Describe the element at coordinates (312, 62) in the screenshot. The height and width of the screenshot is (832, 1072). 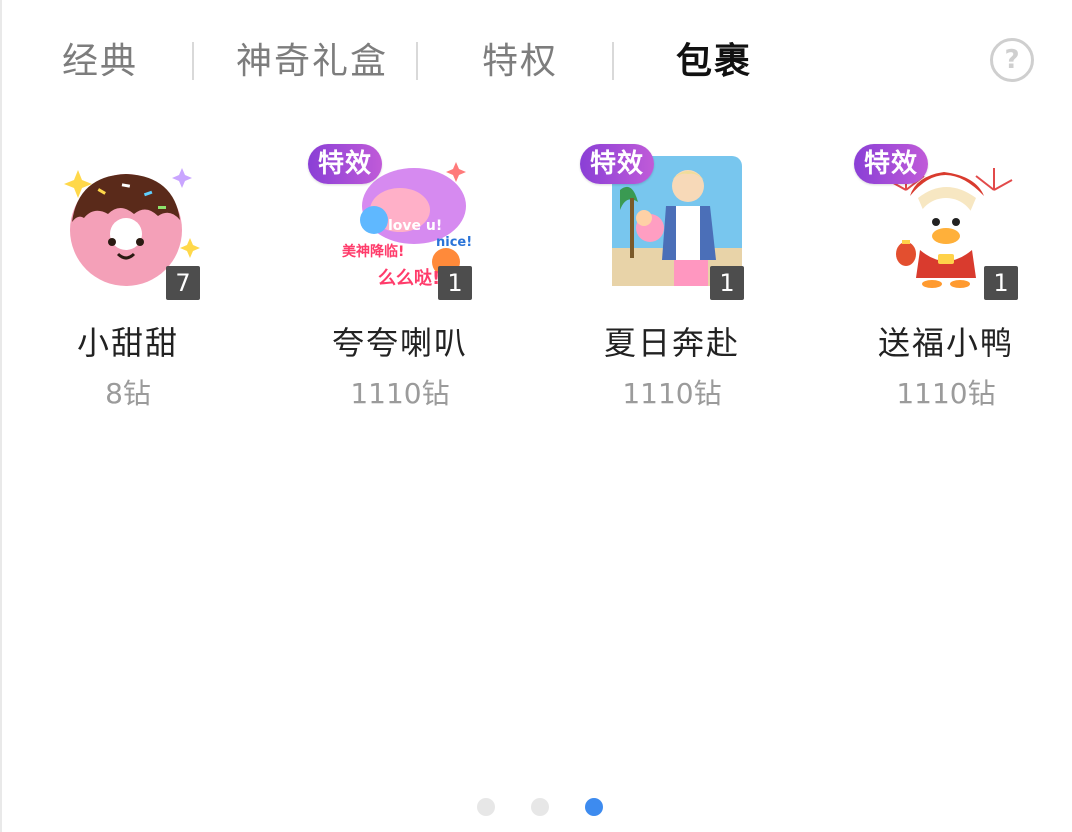
I see `tab-magic-box: 神奇礼盒` at that location.